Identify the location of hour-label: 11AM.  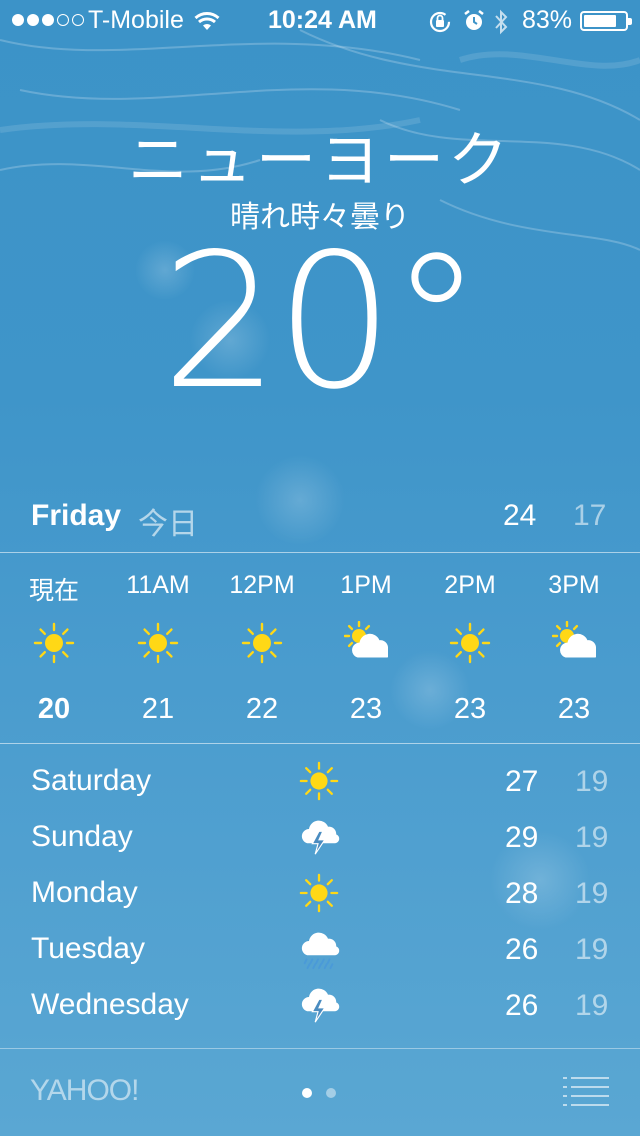
(158, 585).